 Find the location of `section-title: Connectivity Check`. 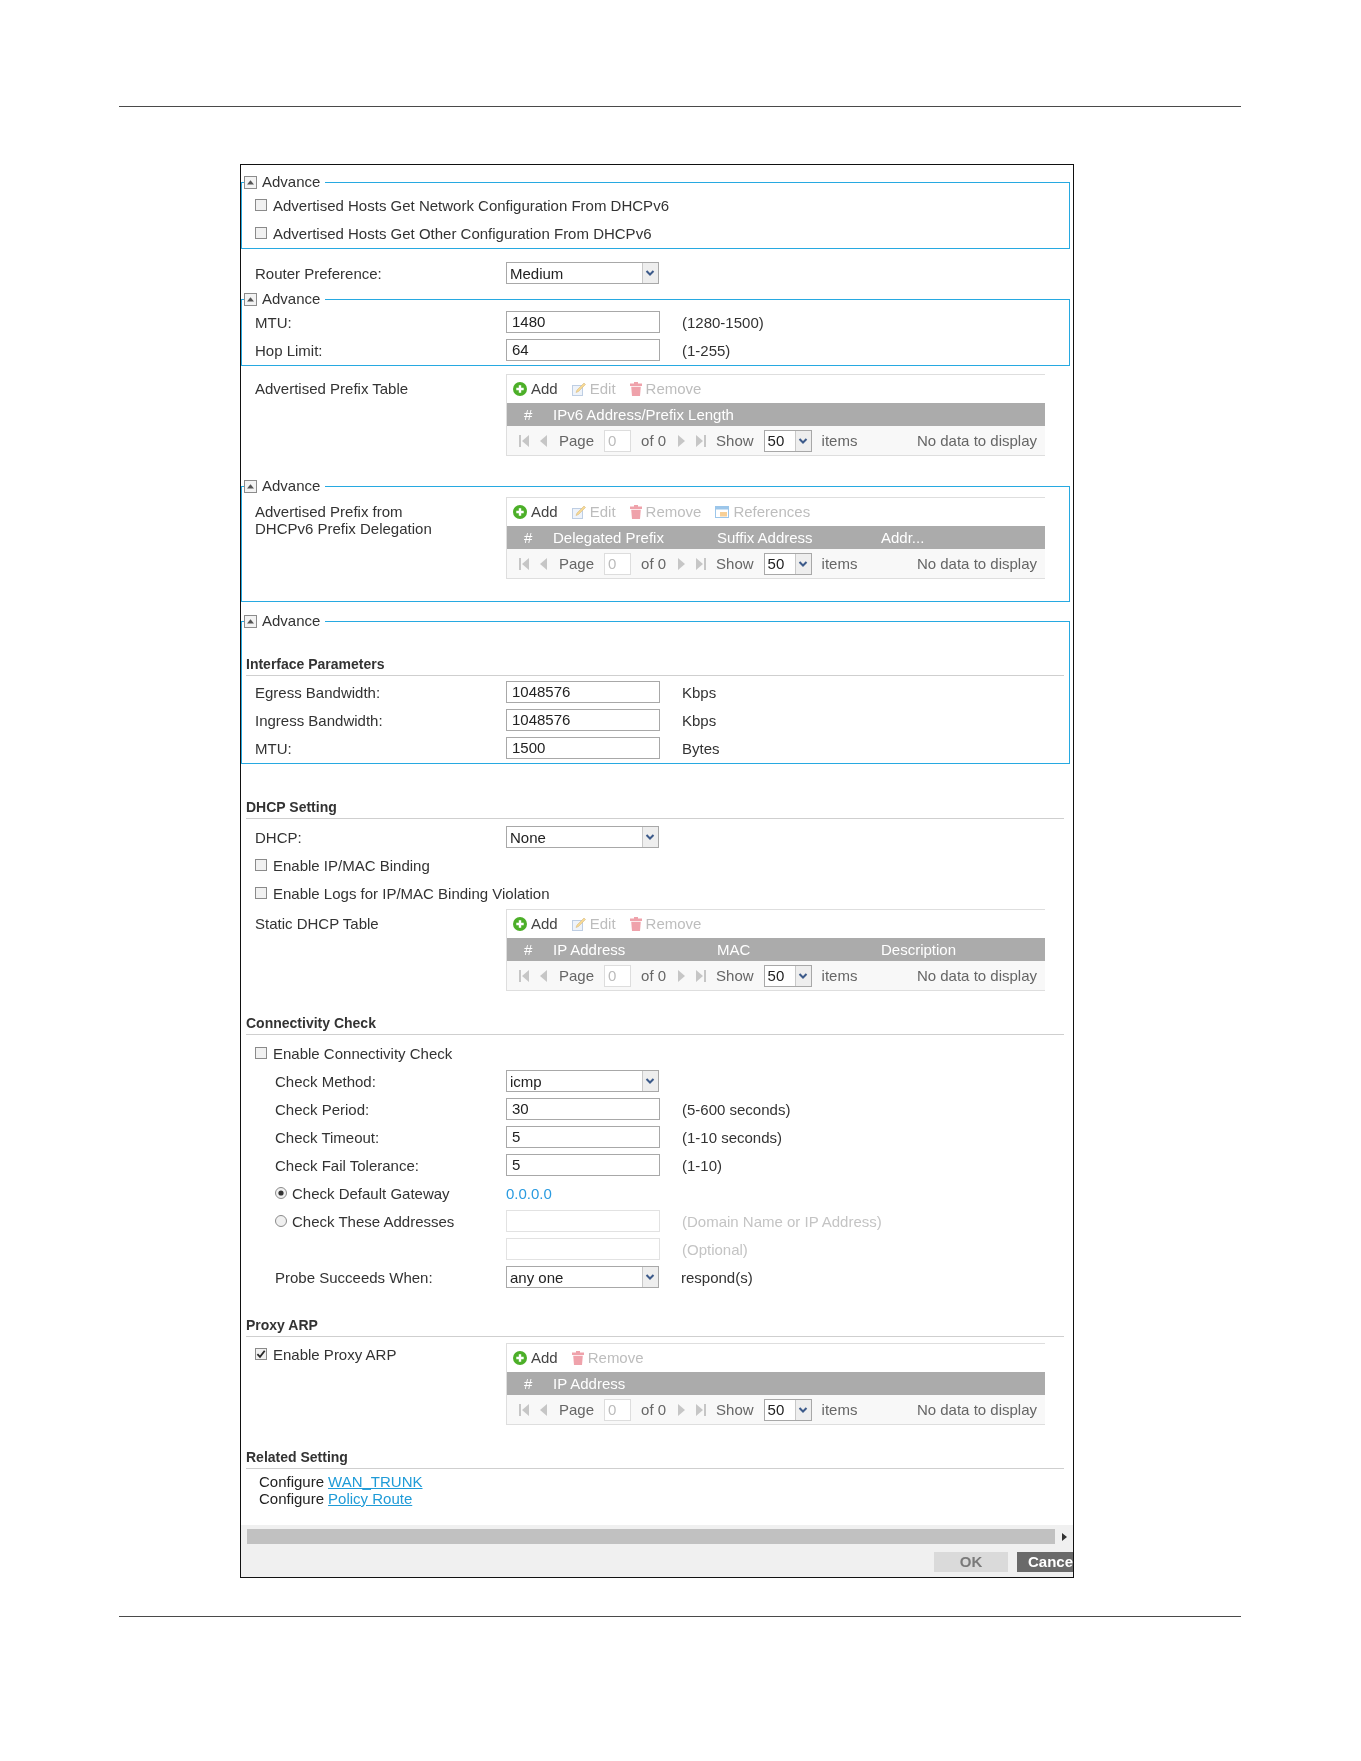

section-title: Connectivity Check is located at coordinates (311, 1023).